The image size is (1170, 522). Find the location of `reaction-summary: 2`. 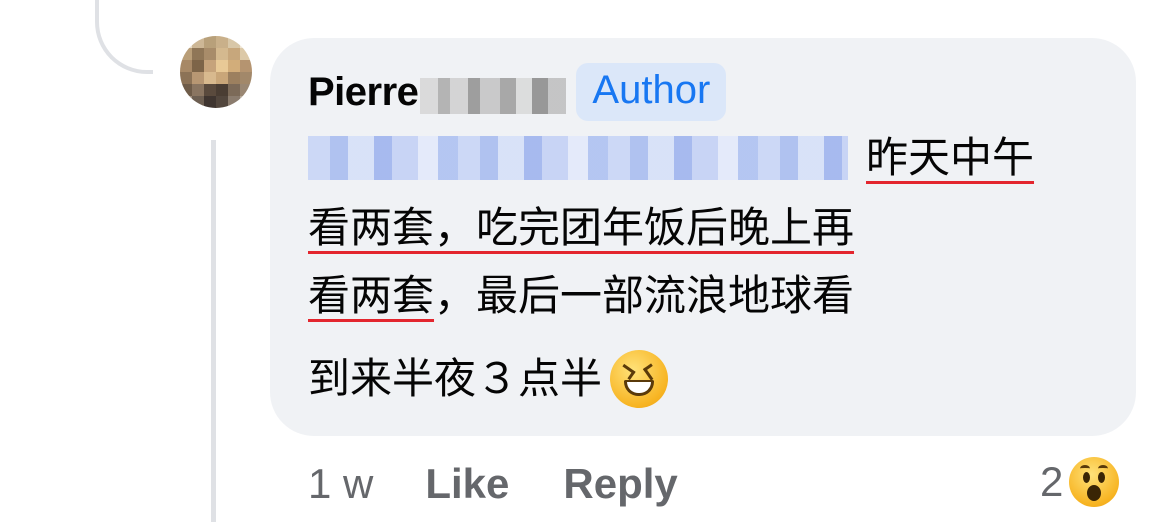

reaction-summary: 2 is located at coordinates (1080, 482).